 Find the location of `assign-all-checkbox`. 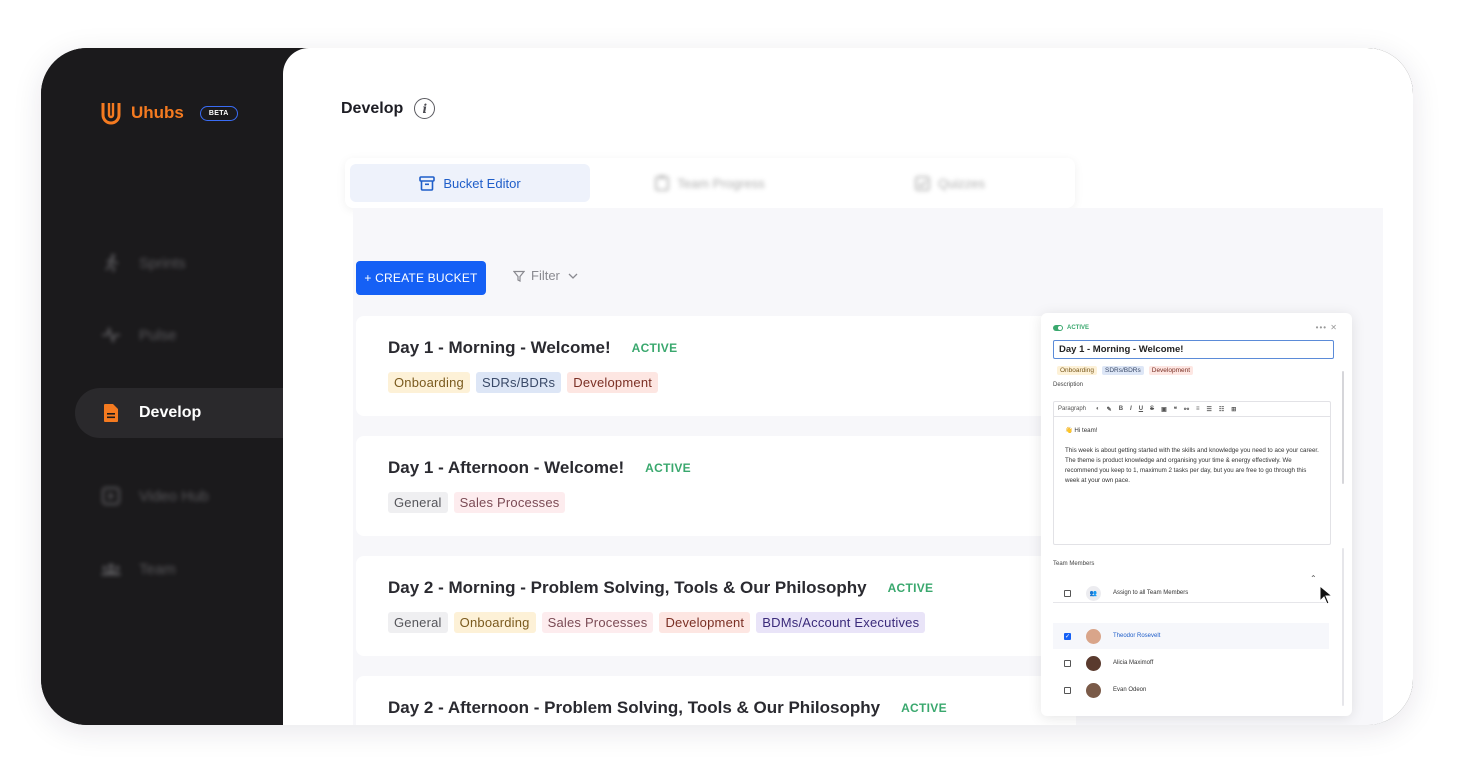

assign-all-checkbox is located at coordinates (1067, 593).